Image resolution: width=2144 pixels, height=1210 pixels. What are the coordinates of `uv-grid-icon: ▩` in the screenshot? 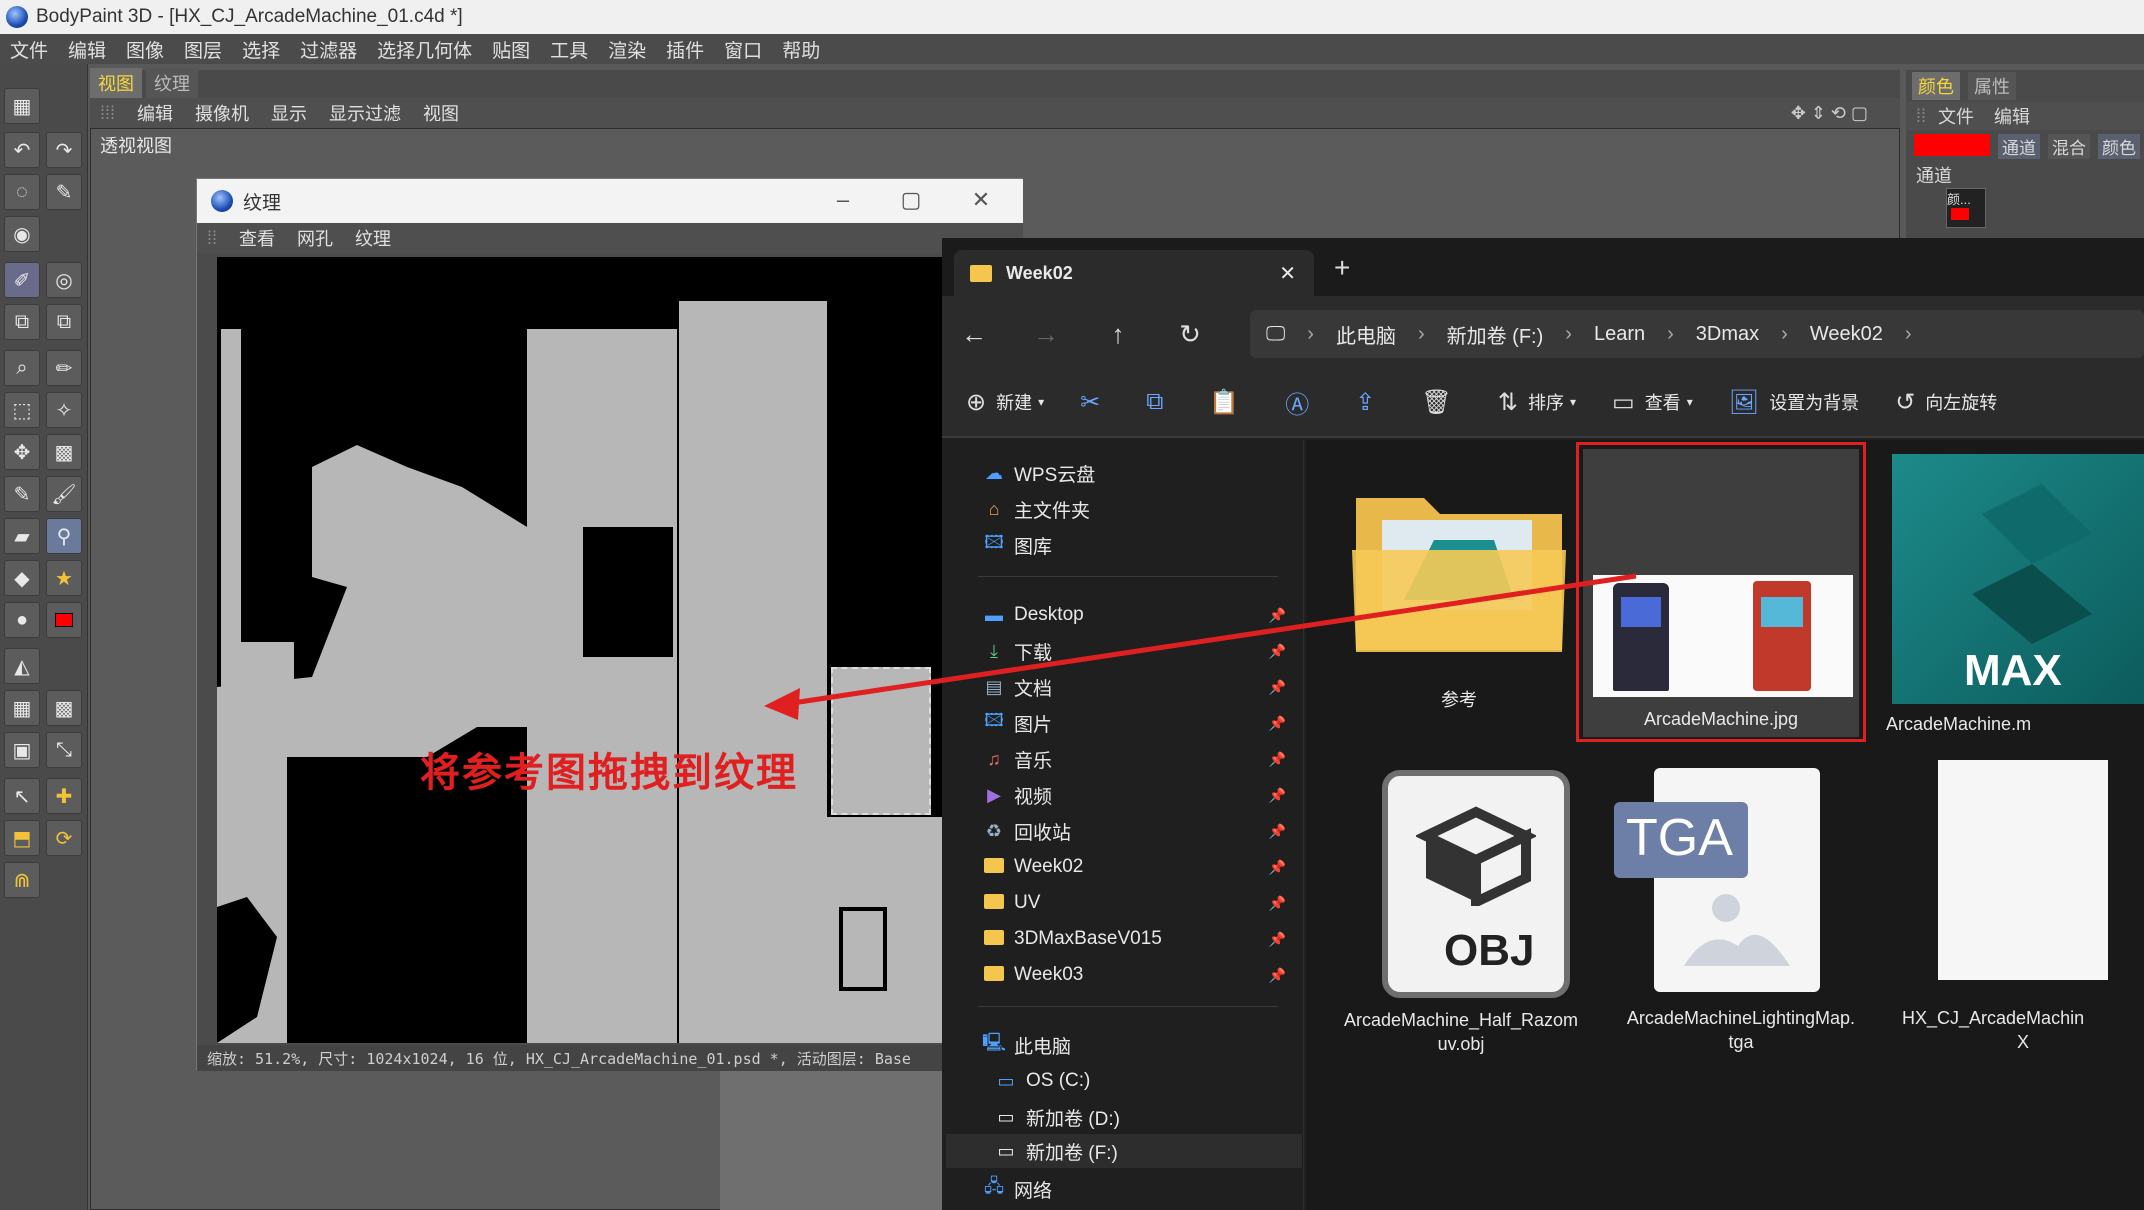 It's located at (64, 708).